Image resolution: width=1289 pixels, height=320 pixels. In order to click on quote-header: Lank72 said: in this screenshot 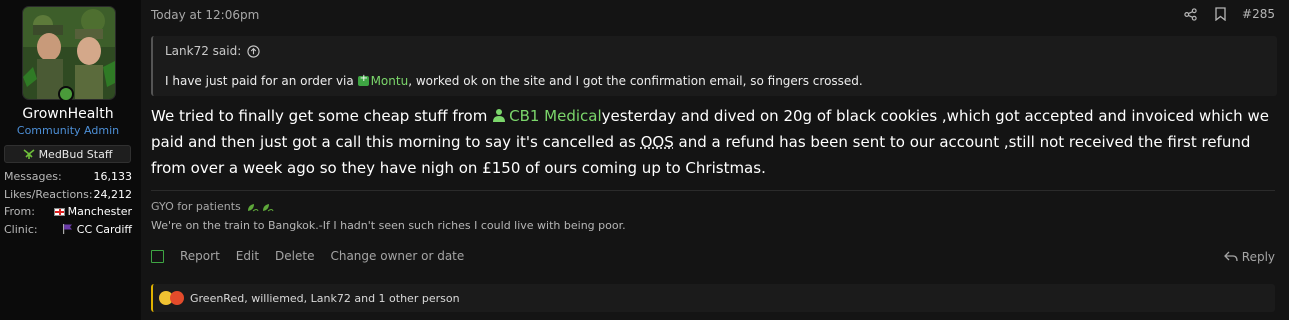, I will do `click(212, 51)`.